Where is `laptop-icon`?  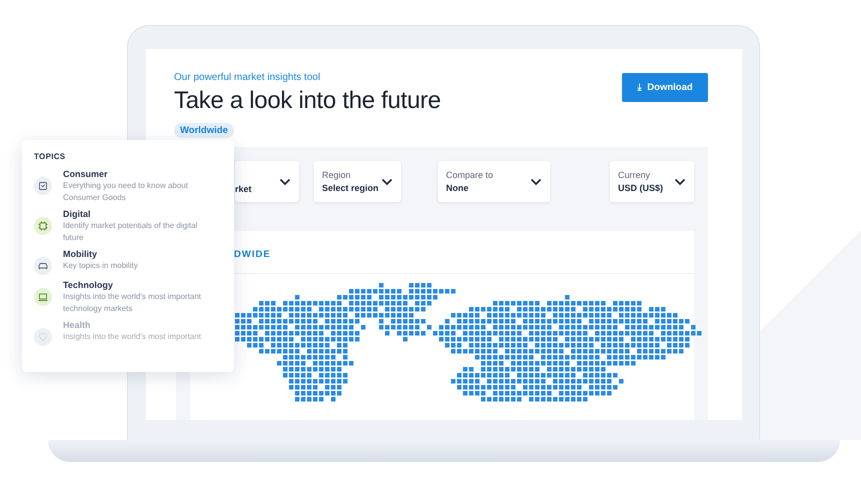 laptop-icon is located at coordinates (43, 297).